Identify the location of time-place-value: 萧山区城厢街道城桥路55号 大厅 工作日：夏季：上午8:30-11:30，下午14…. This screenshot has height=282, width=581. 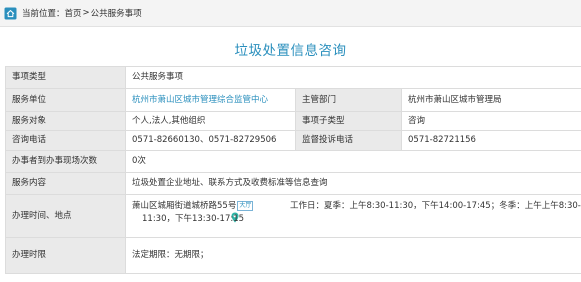
(352, 216).